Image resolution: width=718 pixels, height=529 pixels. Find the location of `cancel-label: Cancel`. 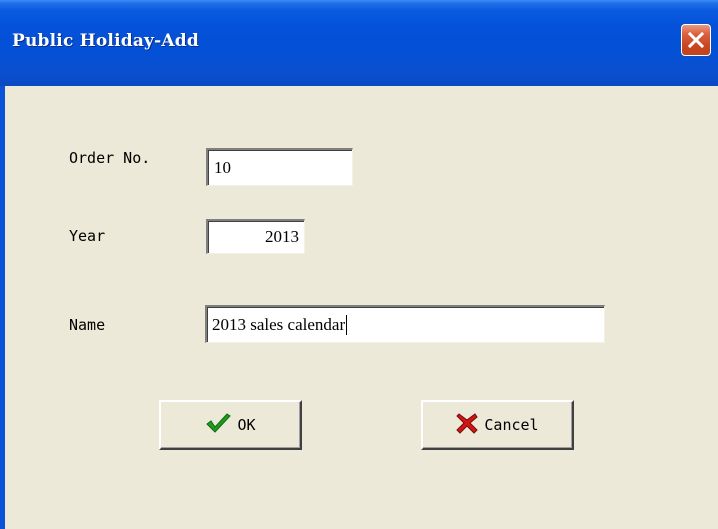

cancel-label: Cancel is located at coordinates (511, 425).